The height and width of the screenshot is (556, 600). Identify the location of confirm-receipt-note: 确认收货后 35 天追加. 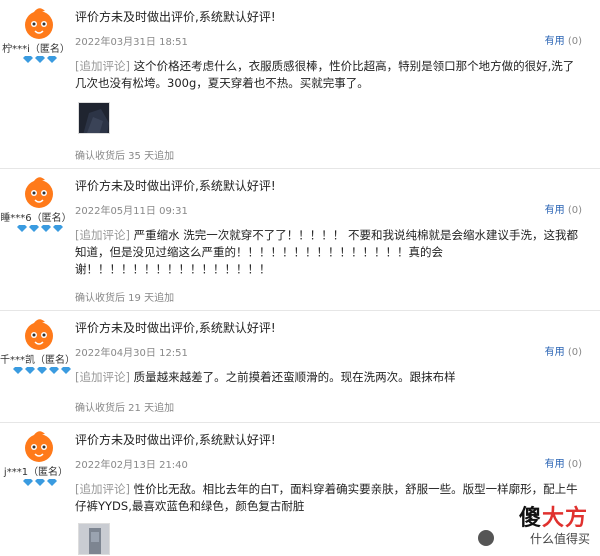
(125, 156).